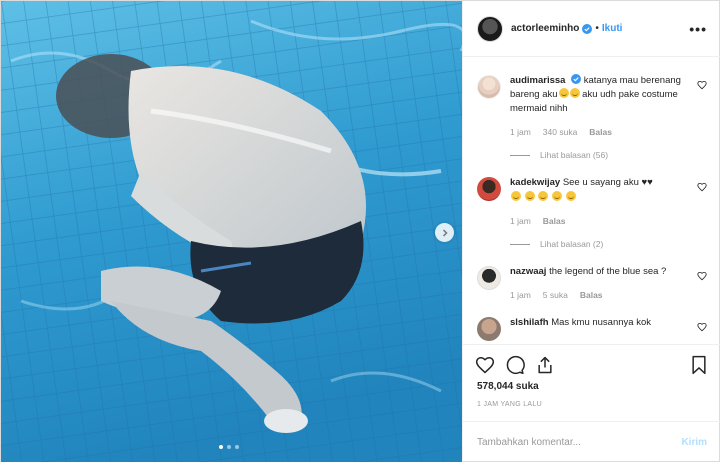 Image resolution: width=720 pixels, height=462 pixels. I want to click on comment-meta: 1 jam 5 suka Balas, so click(599, 295).